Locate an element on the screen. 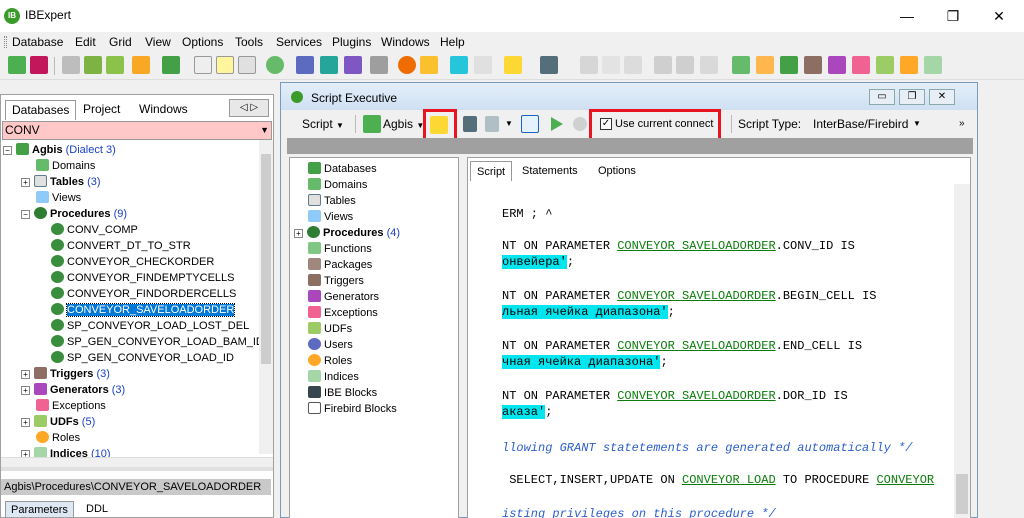  tab-script: Script is located at coordinates (491, 171).